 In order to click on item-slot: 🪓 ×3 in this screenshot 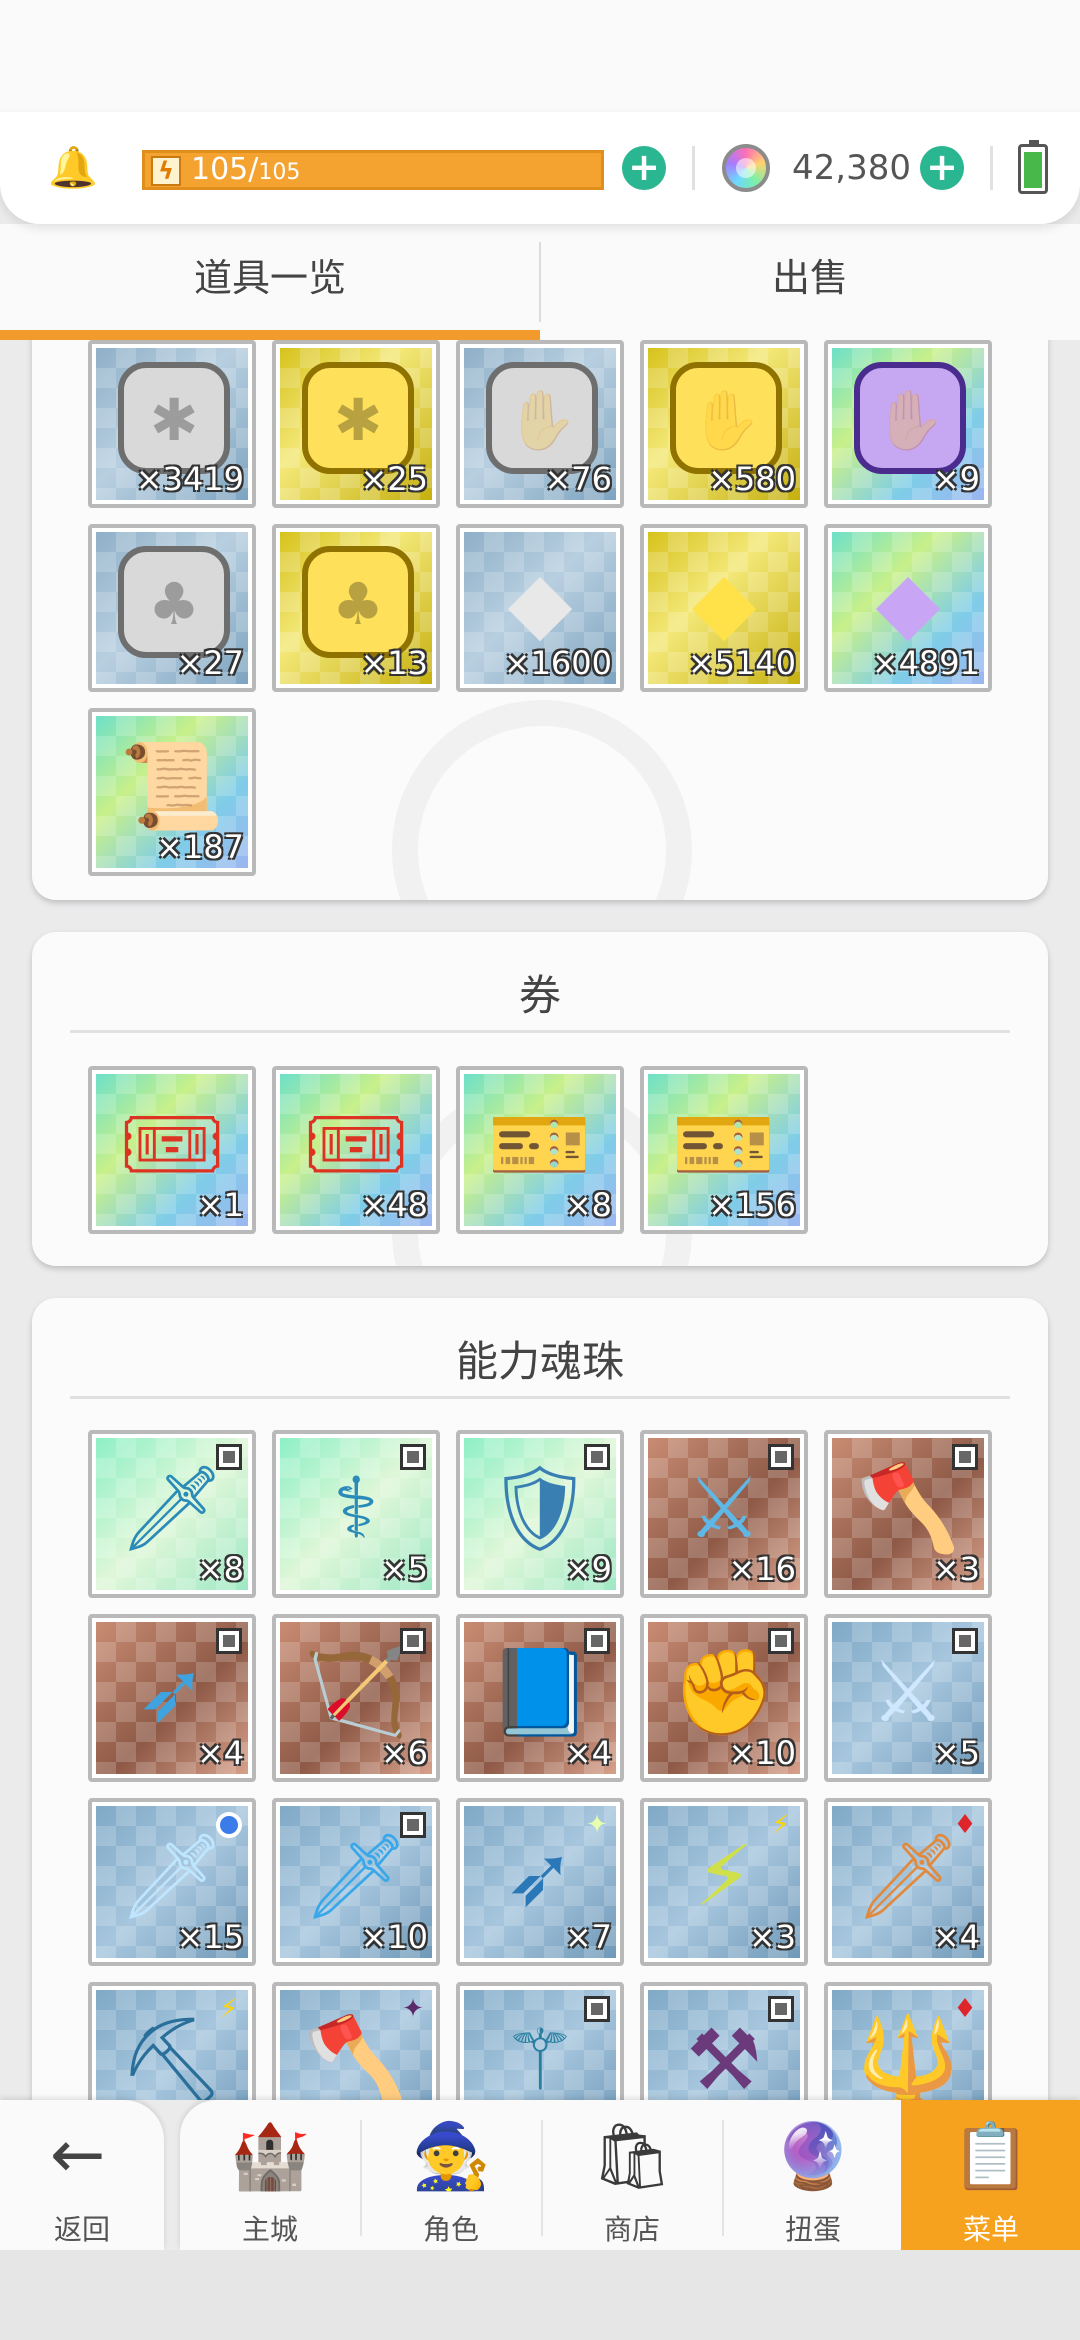, I will do `click(908, 1514)`.